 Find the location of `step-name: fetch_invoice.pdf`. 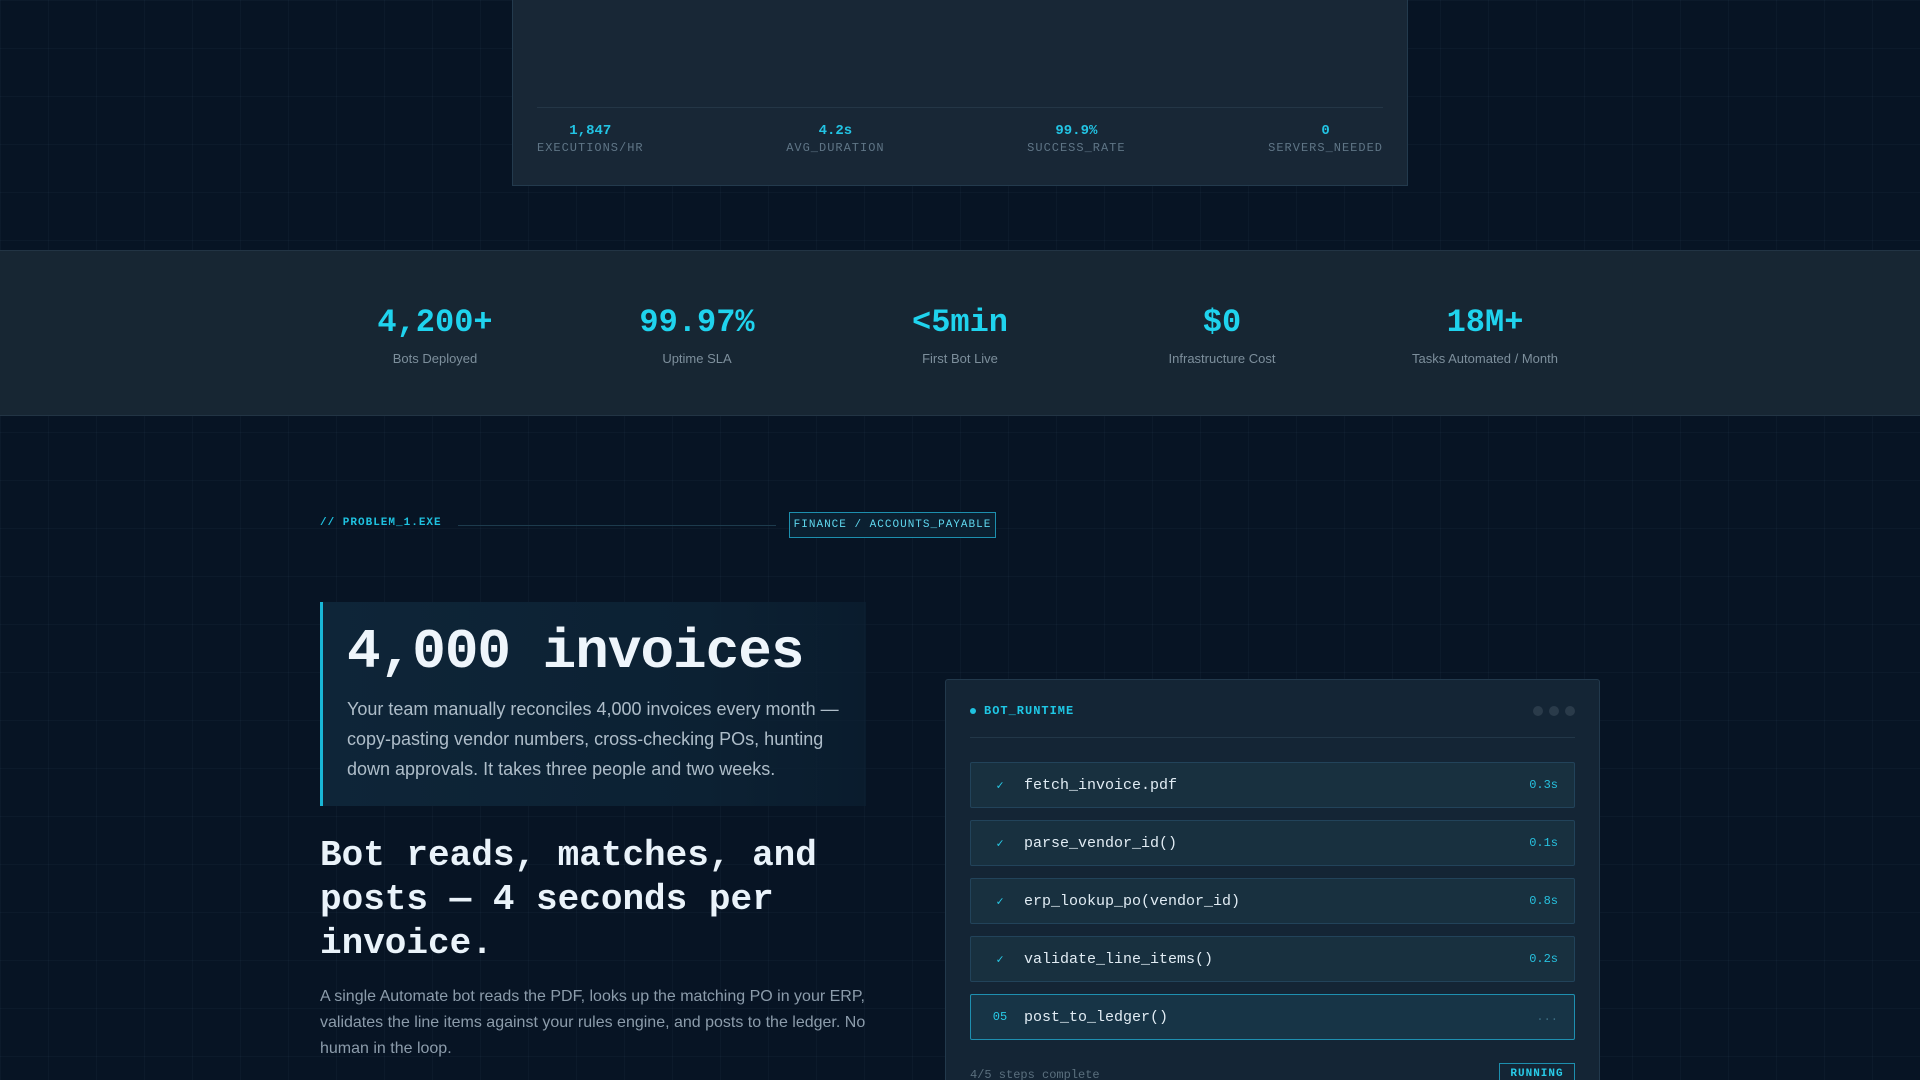

step-name: fetch_invoice.pdf is located at coordinates (1101, 785).